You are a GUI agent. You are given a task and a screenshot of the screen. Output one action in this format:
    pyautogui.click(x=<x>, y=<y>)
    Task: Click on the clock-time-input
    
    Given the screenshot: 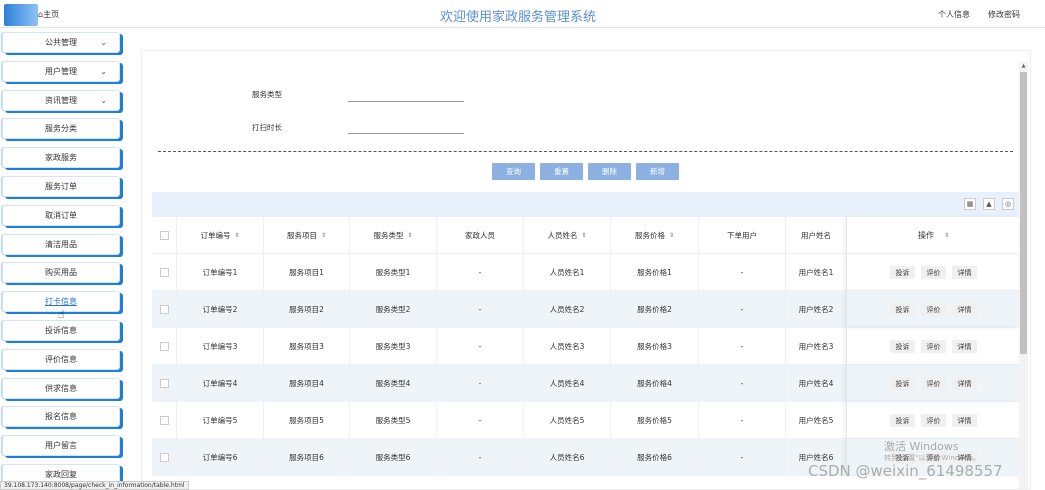 What is the action you would take?
    pyautogui.click(x=406, y=133)
    